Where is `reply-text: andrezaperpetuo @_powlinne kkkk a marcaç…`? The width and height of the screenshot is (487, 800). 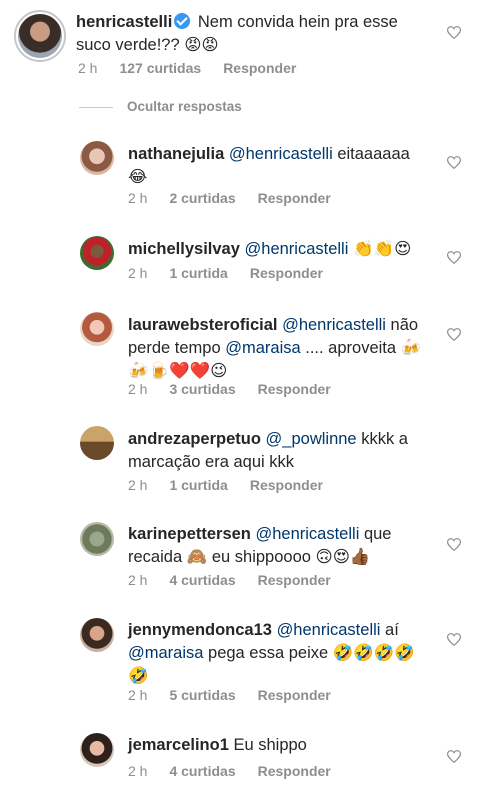 reply-text: andrezaperpetuo @_powlinne kkkk a marcaç… is located at coordinates (278, 451).